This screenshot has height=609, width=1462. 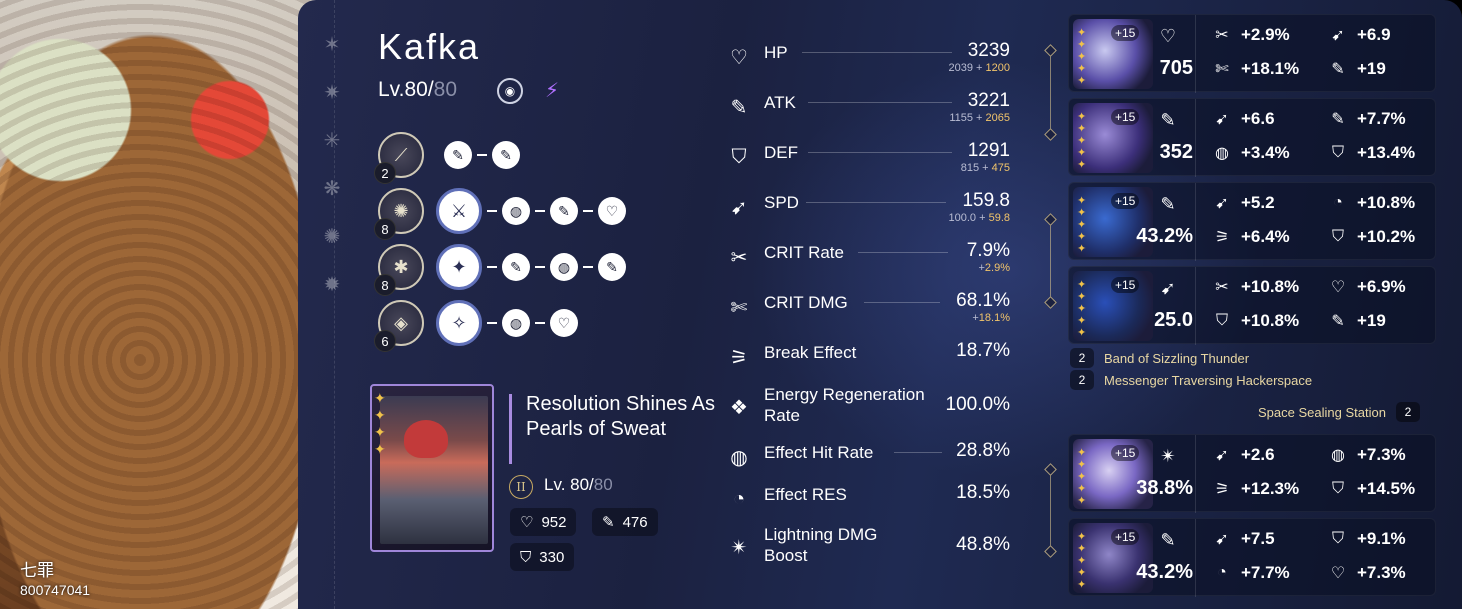 What do you see at coordinates (1366, 287) in the screenshot?
I see `relic-substat: ♡ +6.9%` at bounding box center [1366, 287].